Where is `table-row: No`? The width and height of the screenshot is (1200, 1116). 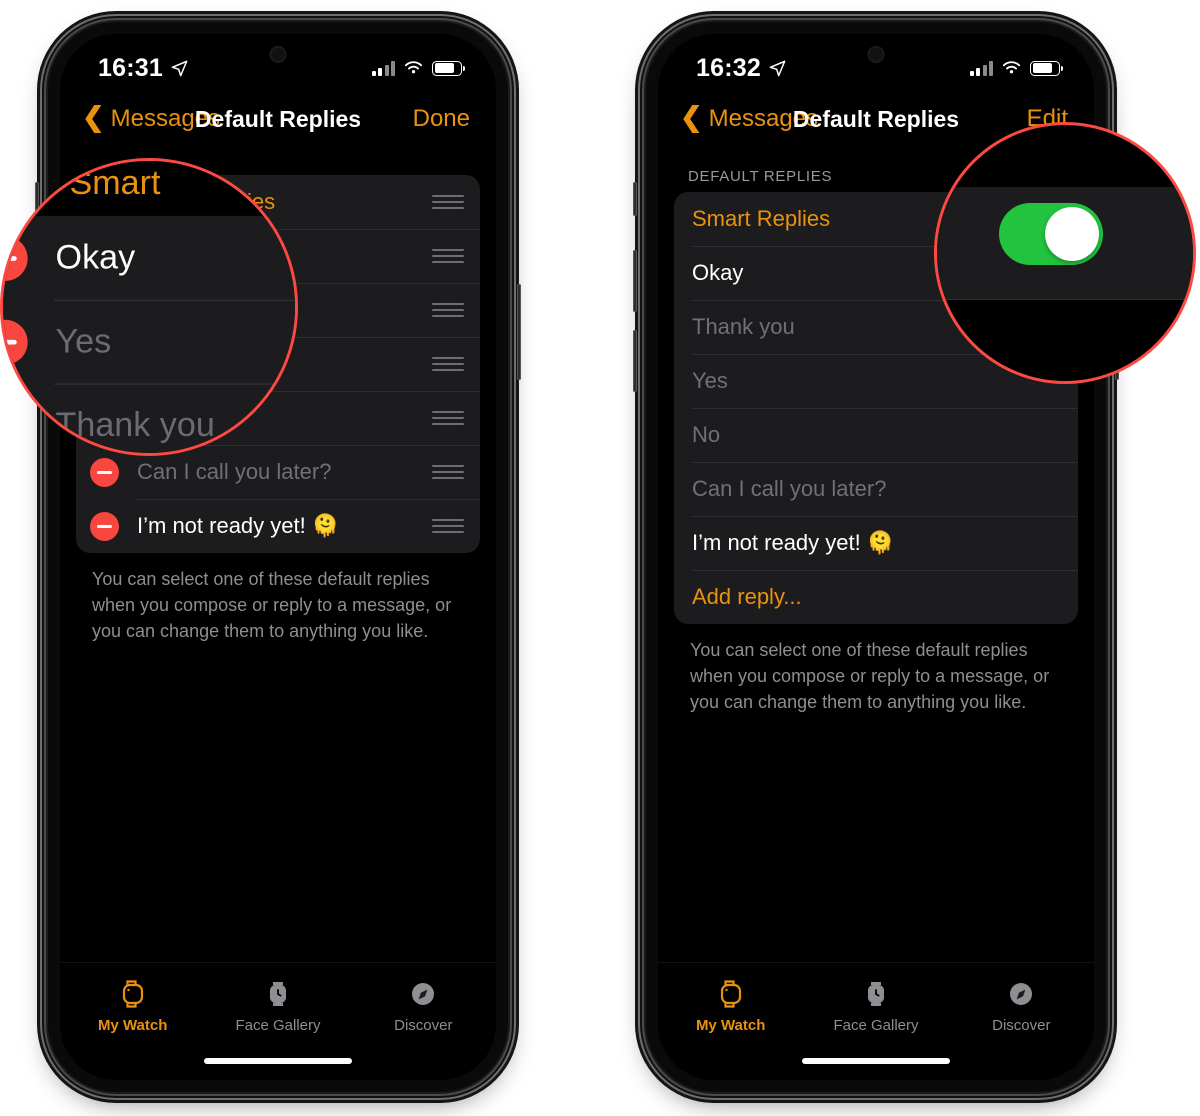 table-row: No is located at coordinates (876, 435).